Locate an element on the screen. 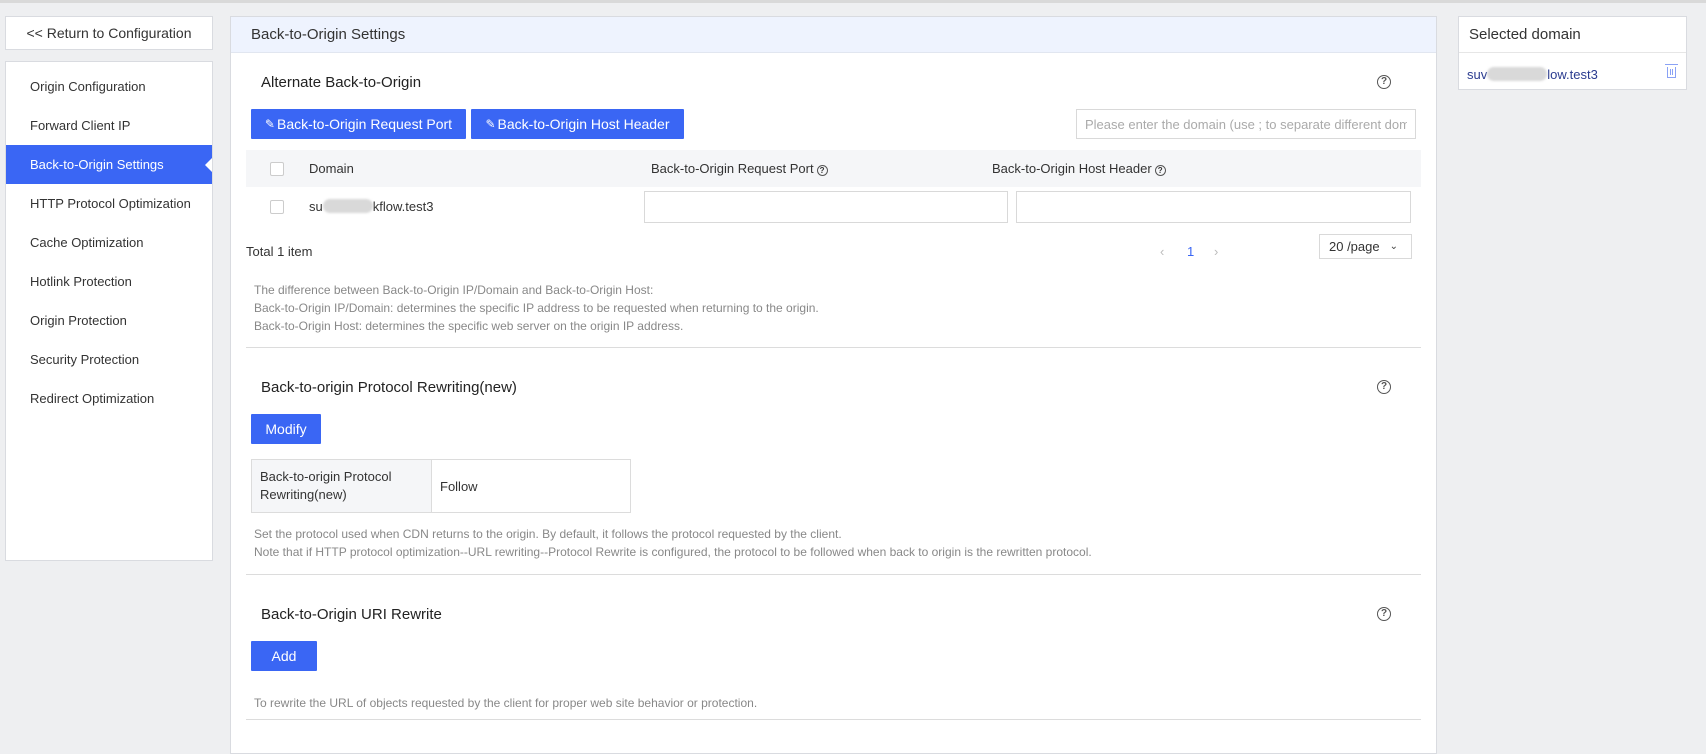 The height and width of the screenshot is (754, 1706). column-label: Back-to-Origin Host Header is located at coordinates (1072, 168).